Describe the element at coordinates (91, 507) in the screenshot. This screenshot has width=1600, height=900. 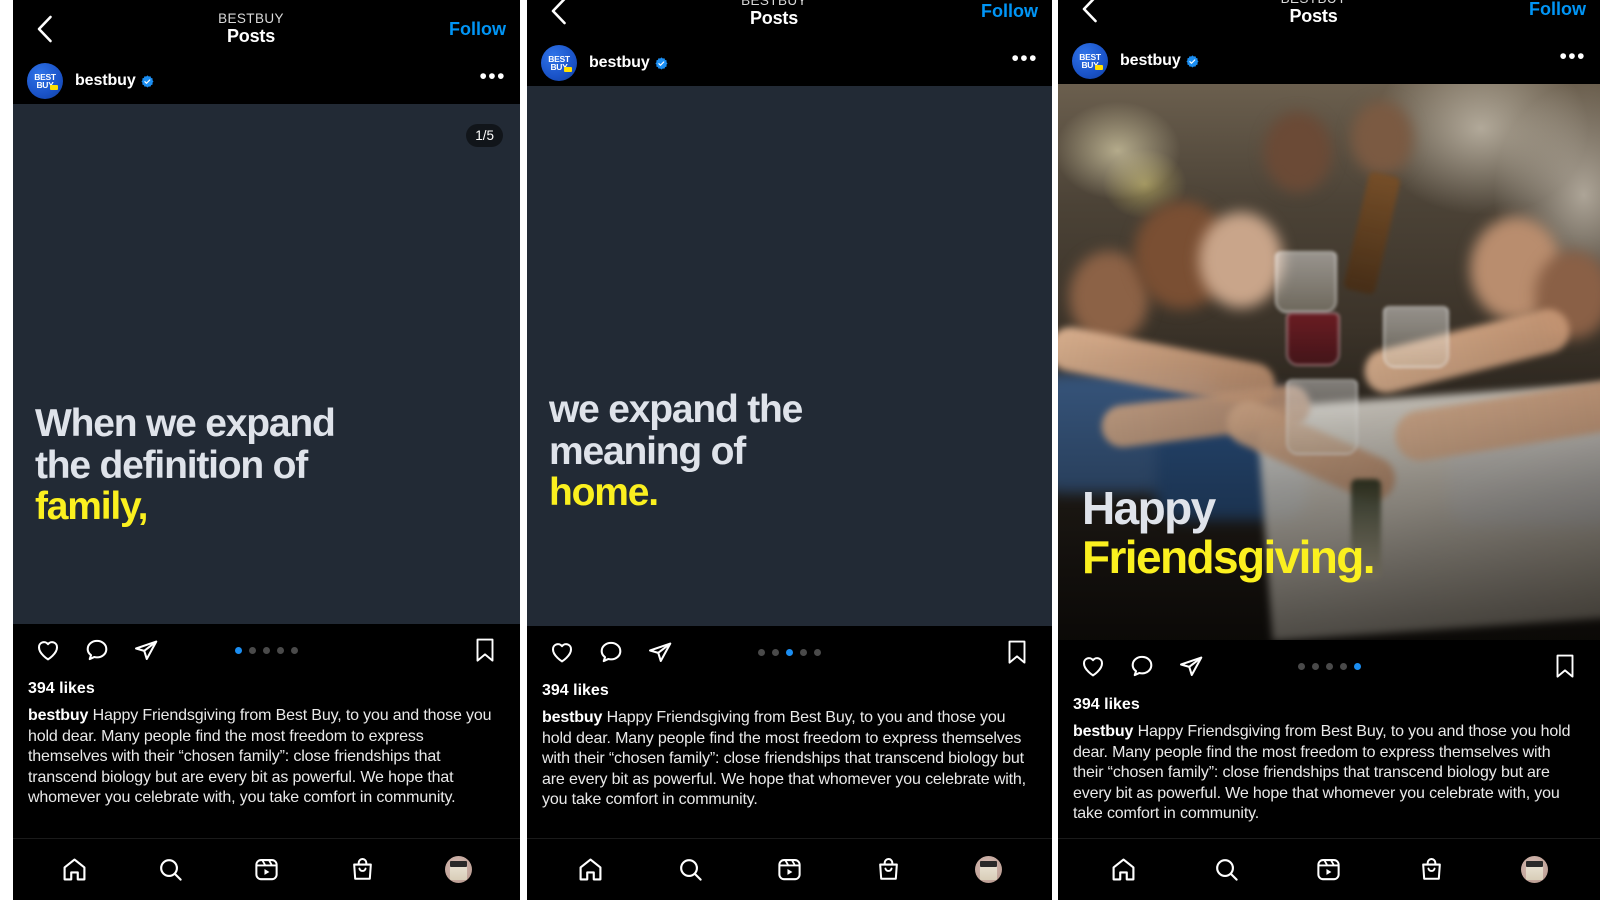
I see `slide-line-3: family,` at that location.